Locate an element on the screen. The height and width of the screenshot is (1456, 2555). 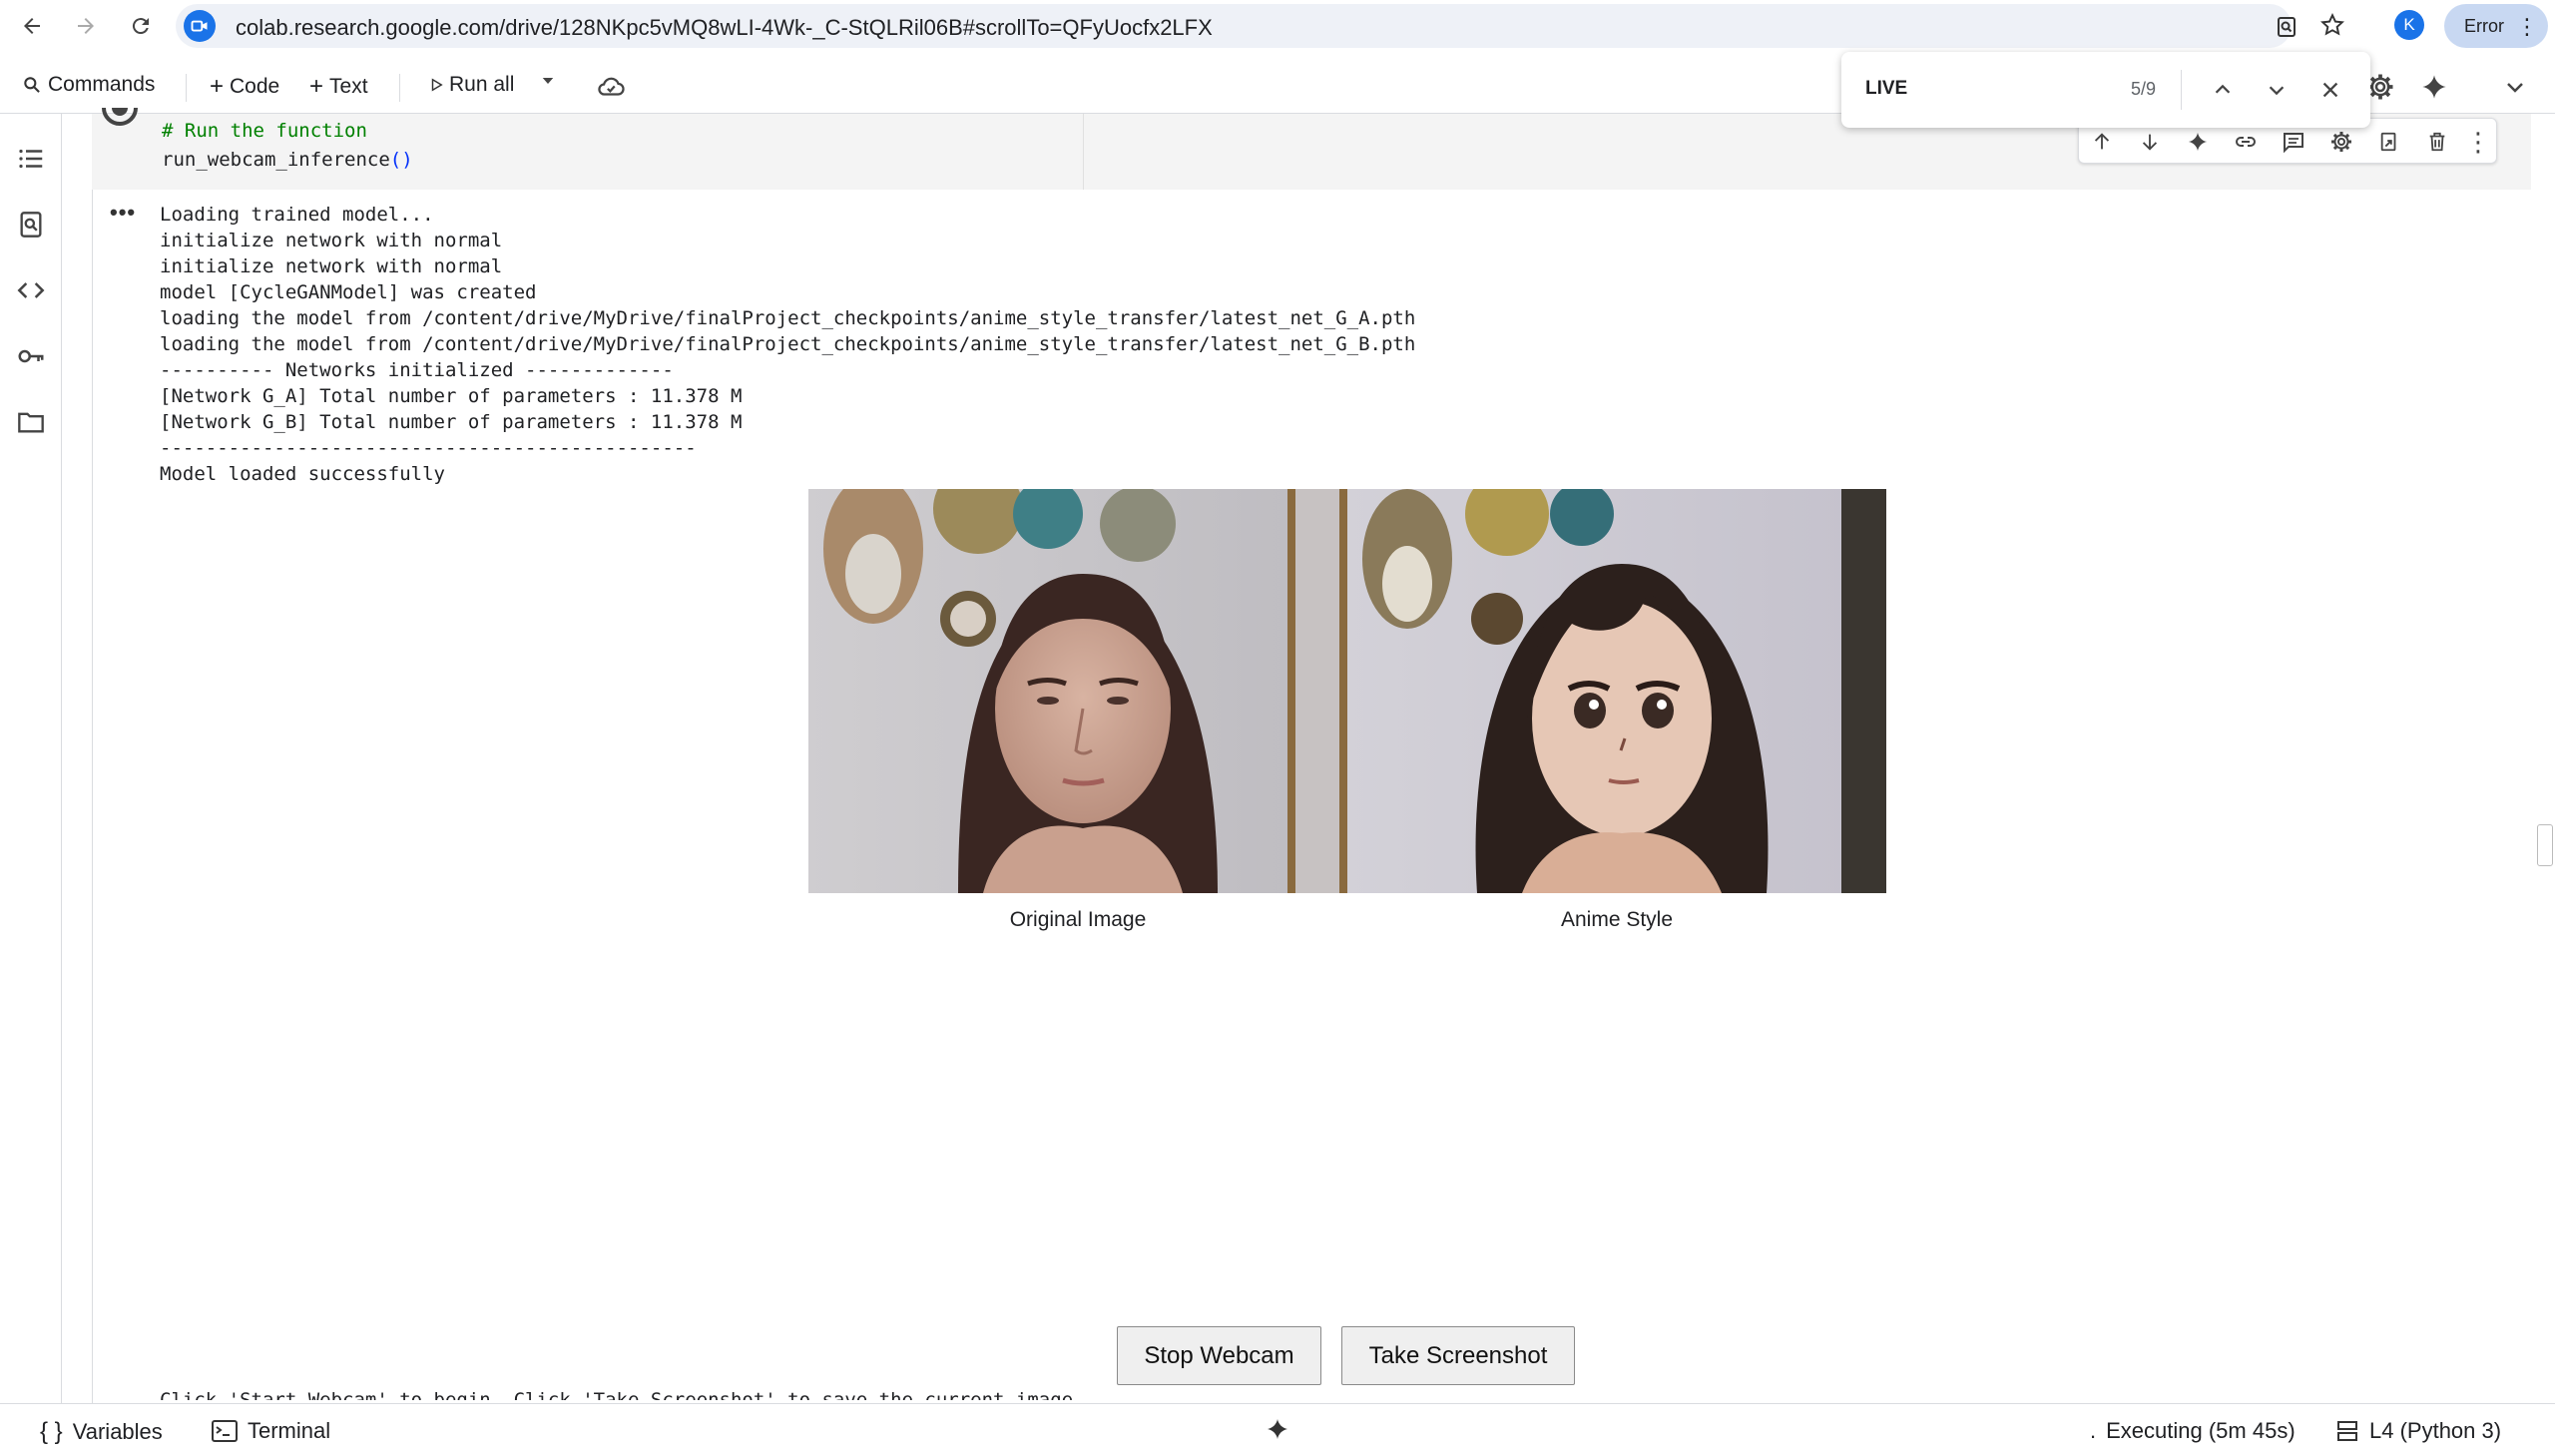
camera-recording-icon is located at coordinates (200, 26).